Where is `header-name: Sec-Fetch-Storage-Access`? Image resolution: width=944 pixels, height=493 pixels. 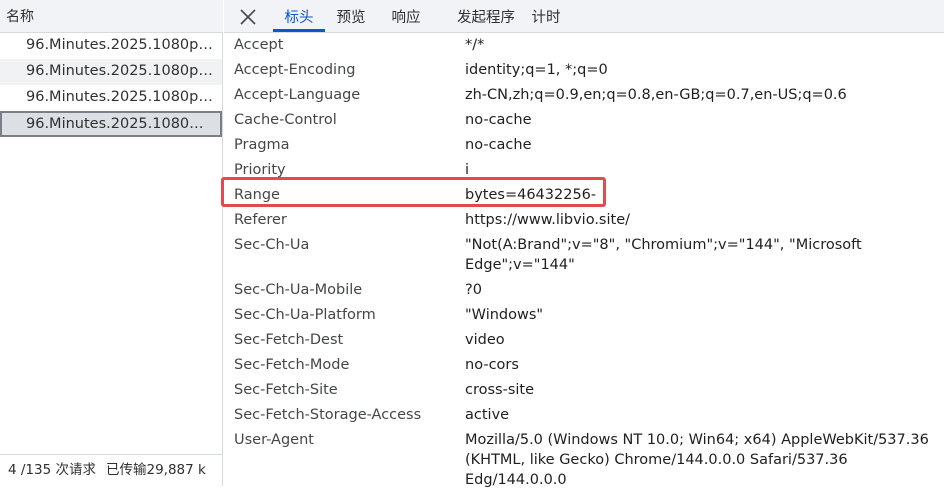
header-name: Sec-Fetch-Storage-Access is located at coordinates (328, 415).